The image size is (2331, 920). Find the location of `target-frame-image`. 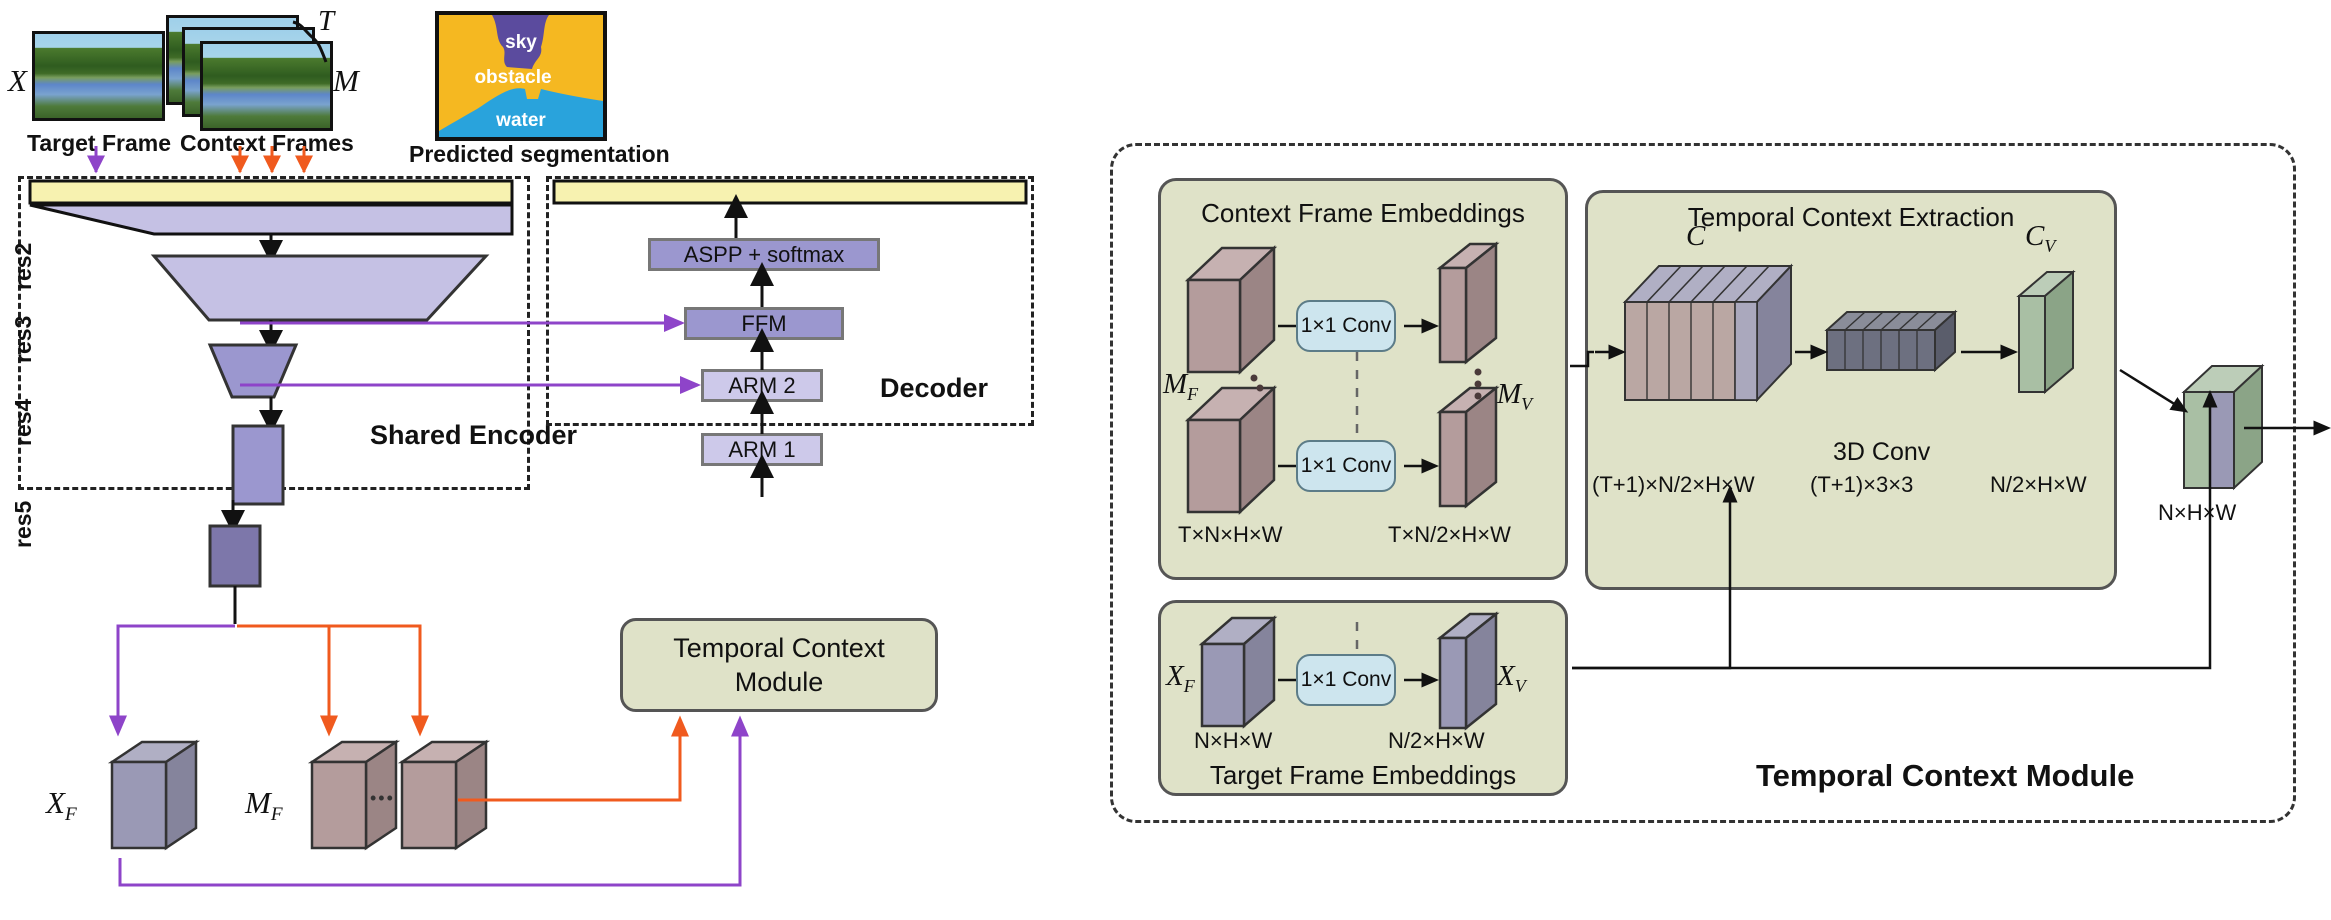

target-frame-image is located at coordinates (98, 76).